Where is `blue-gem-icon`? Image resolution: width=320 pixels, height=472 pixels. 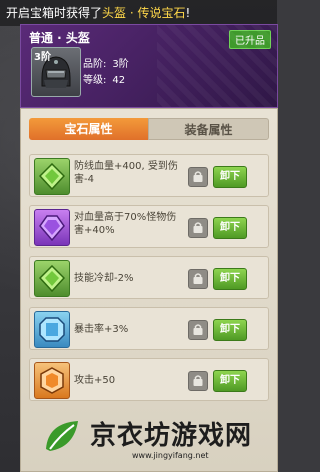 blue-gem-icon is located at coordinates (52, 329).